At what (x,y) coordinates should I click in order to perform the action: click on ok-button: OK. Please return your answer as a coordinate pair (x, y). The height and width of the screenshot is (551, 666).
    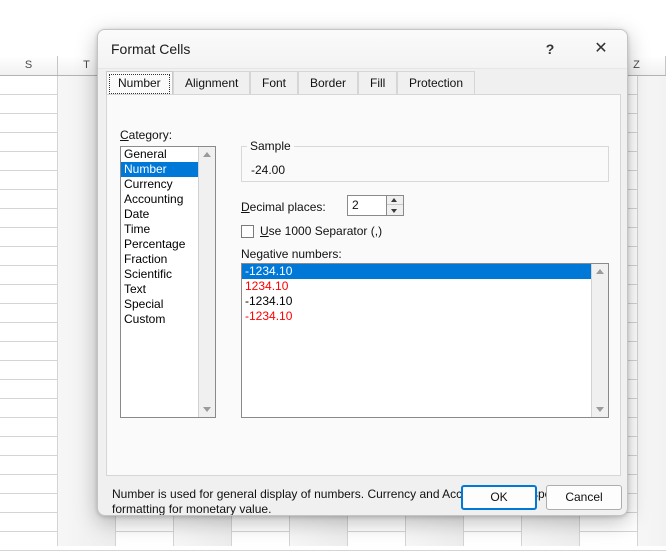
    Looking at the image, I should click on (499, 497).